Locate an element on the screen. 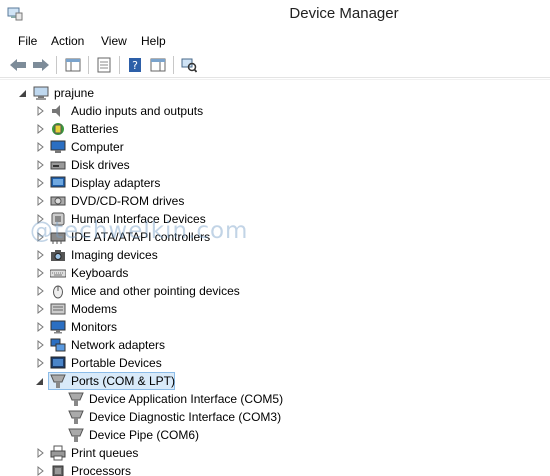  tree-device-com5: Device Application Interface (COM5) is located at coordinates (260, 399).